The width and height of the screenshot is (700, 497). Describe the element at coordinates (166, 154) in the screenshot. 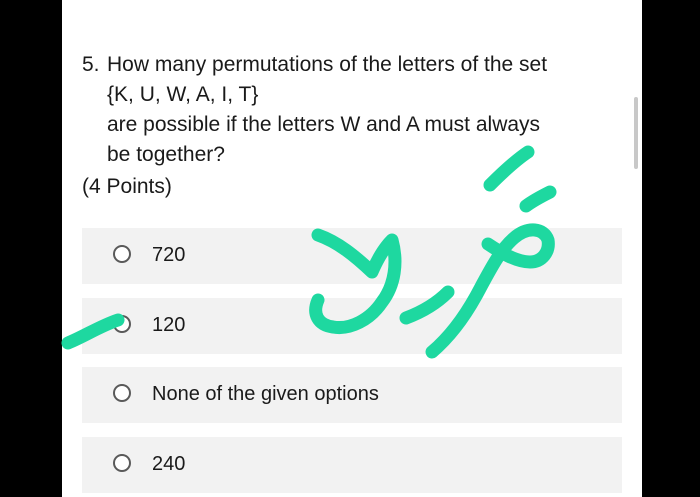

I see `question-line: be together?` at that location.